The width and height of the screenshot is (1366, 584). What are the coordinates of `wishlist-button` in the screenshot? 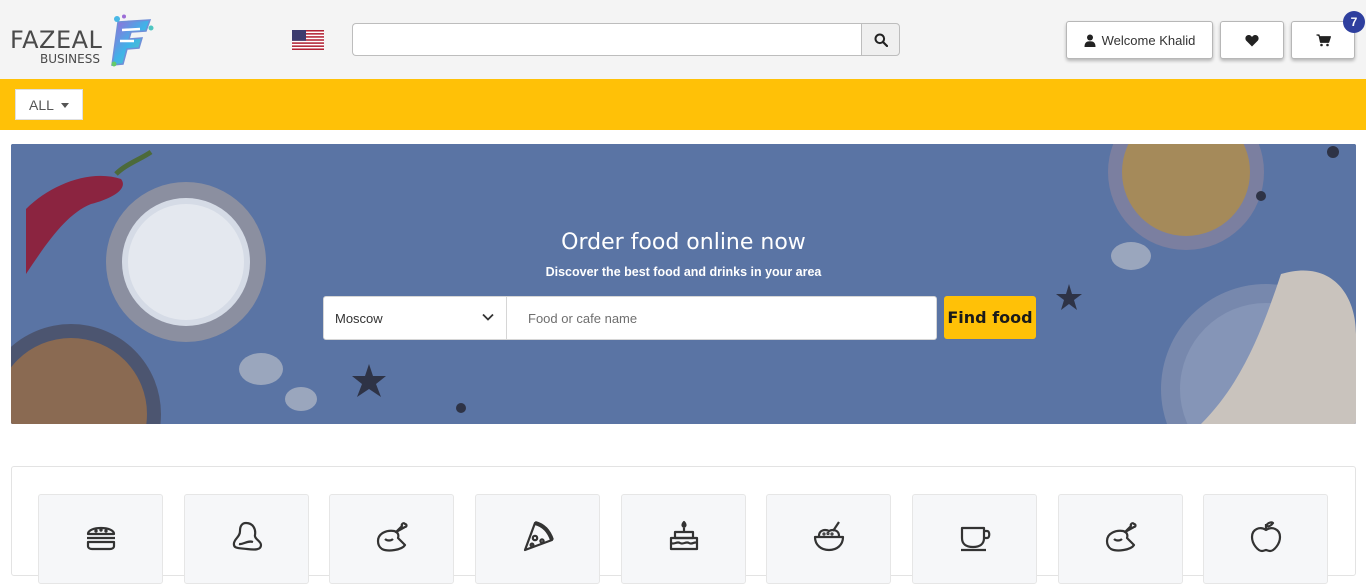 It's located at (1252, 40).